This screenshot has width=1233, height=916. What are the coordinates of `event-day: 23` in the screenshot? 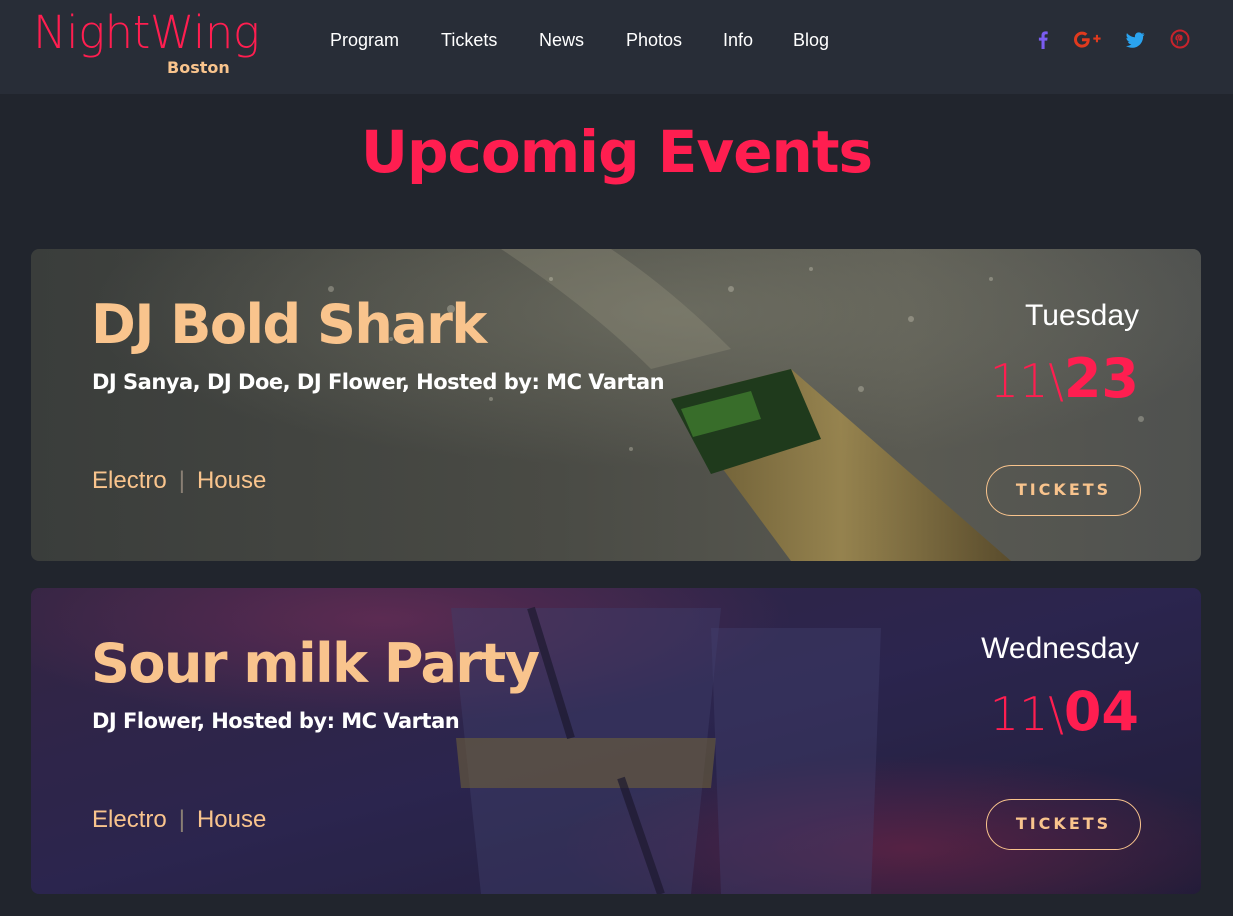 It's located at (1101, 378).